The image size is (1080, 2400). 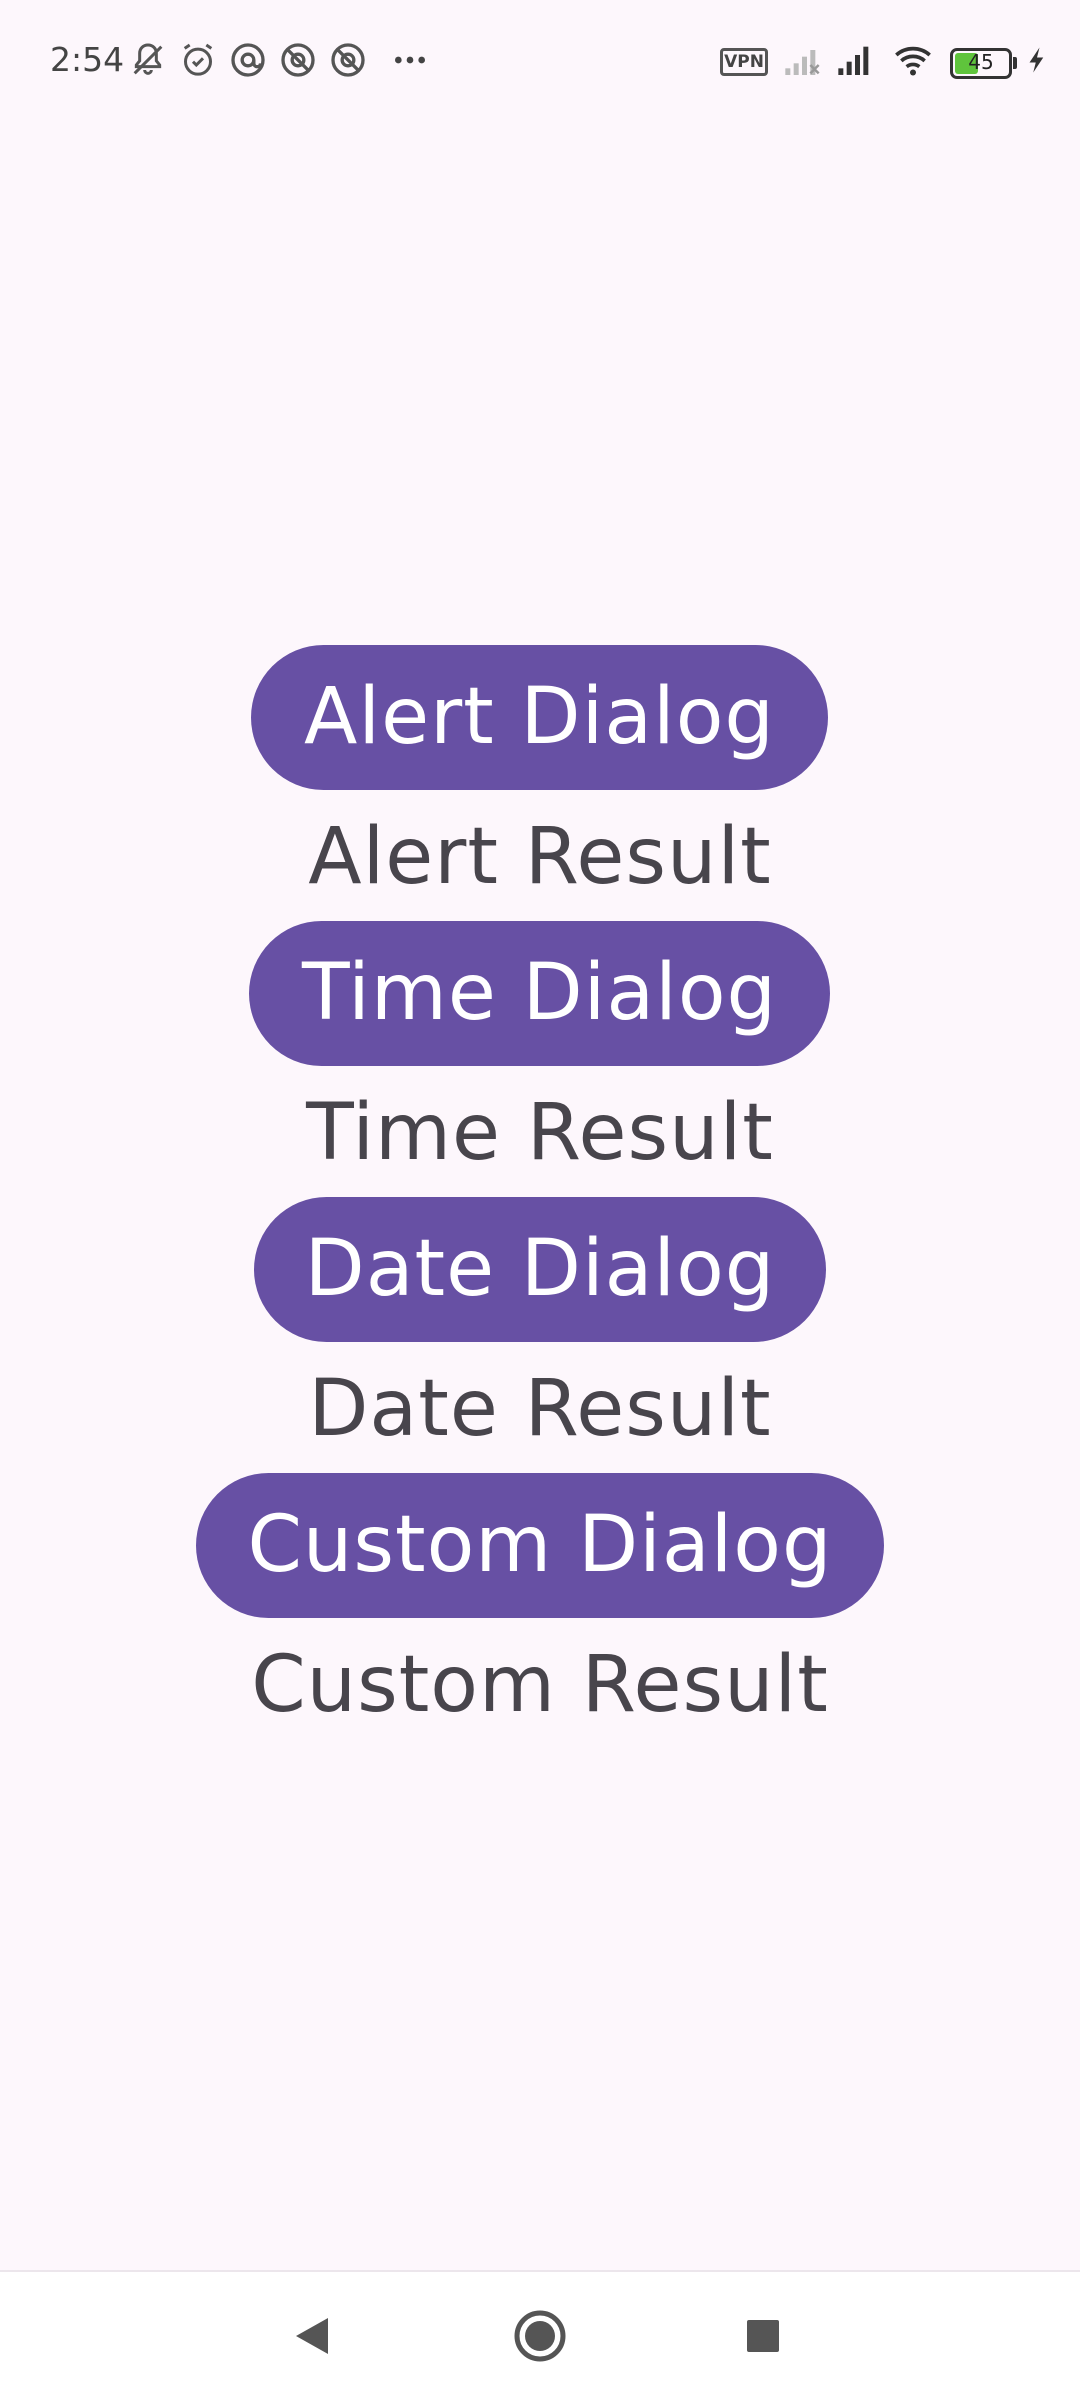 I want to click on battery-tip, so click(x=1015, y=63).